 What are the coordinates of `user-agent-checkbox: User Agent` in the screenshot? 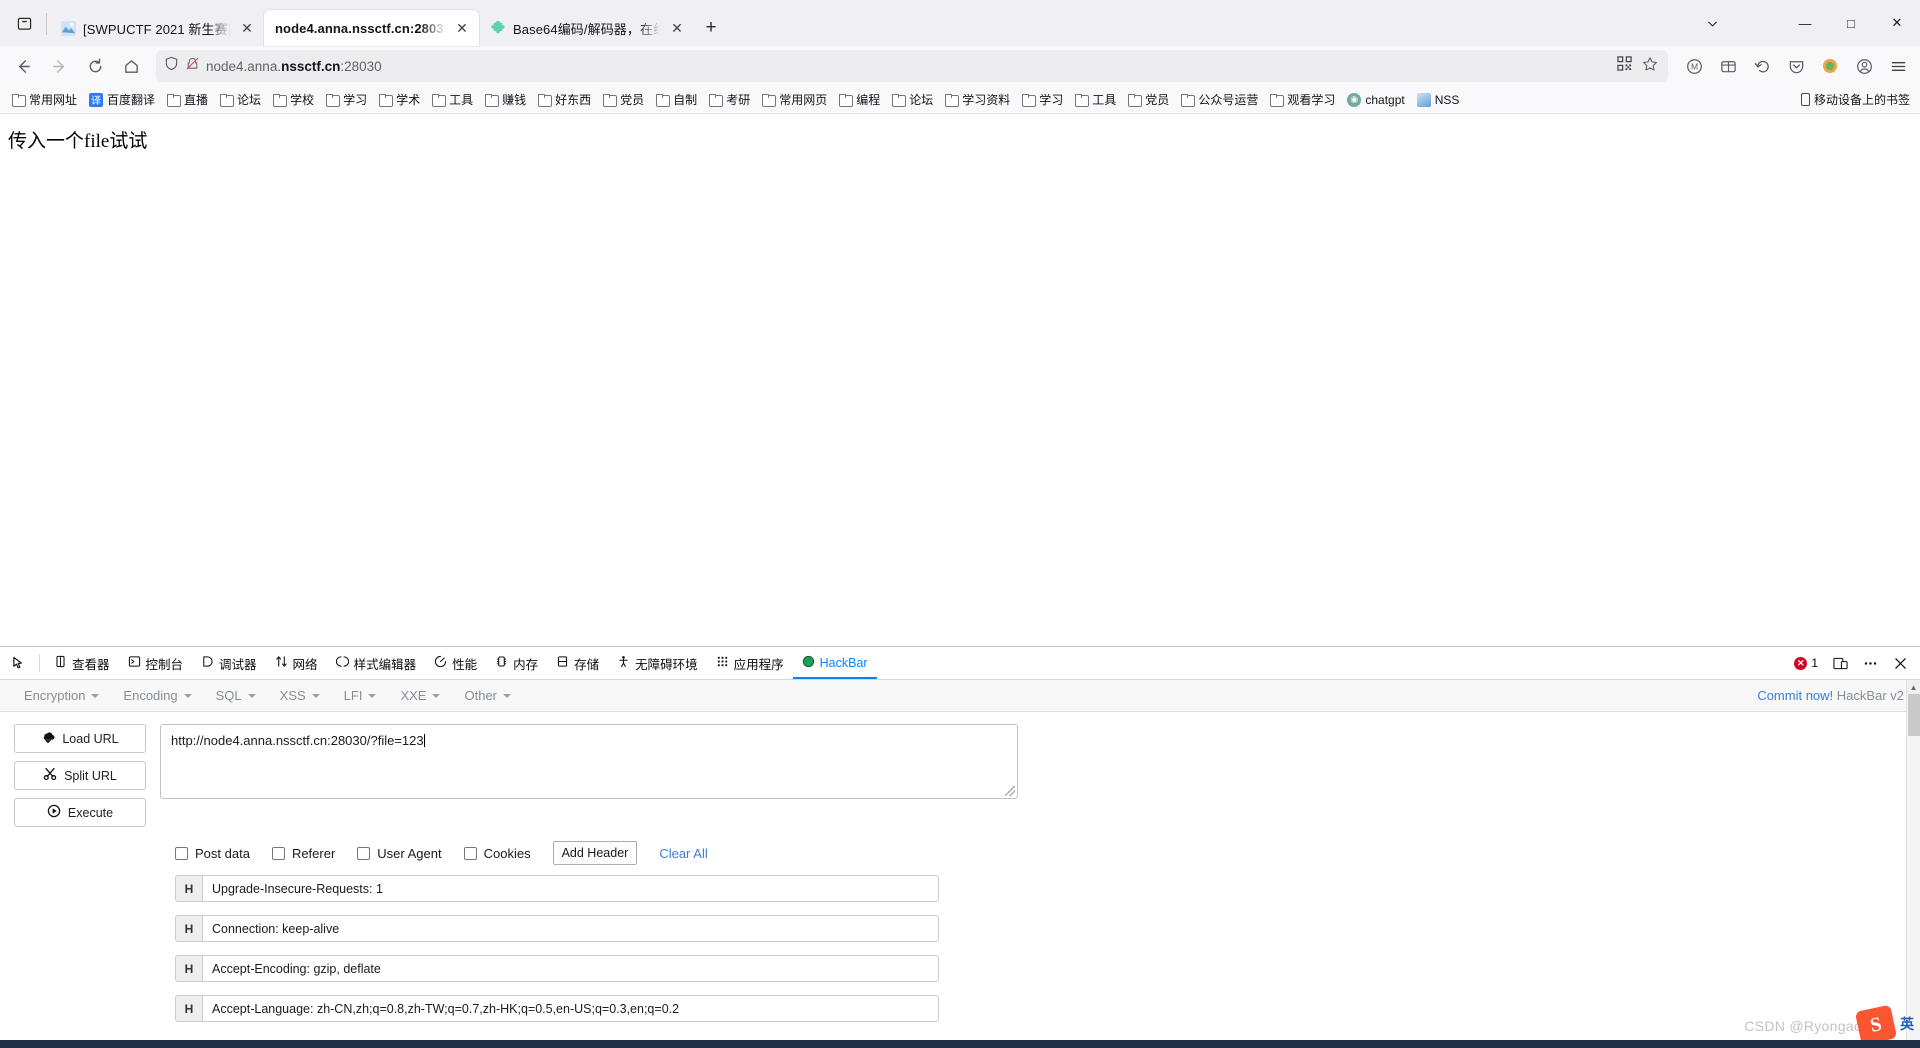 It's located at (399, 853).